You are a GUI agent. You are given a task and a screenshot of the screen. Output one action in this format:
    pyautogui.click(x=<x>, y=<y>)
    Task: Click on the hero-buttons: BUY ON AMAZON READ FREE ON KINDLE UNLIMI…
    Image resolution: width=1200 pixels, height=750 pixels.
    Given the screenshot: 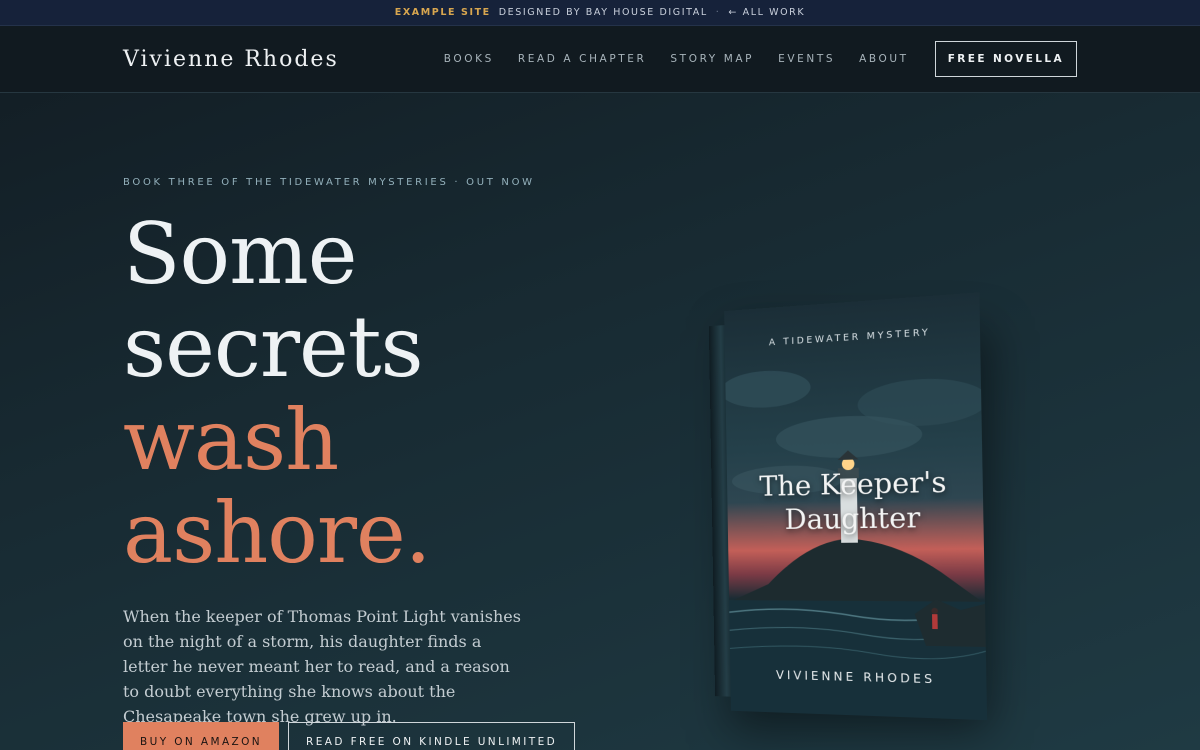 What is the action you would take?
    pyautogui.click(x=349, y=736)
    